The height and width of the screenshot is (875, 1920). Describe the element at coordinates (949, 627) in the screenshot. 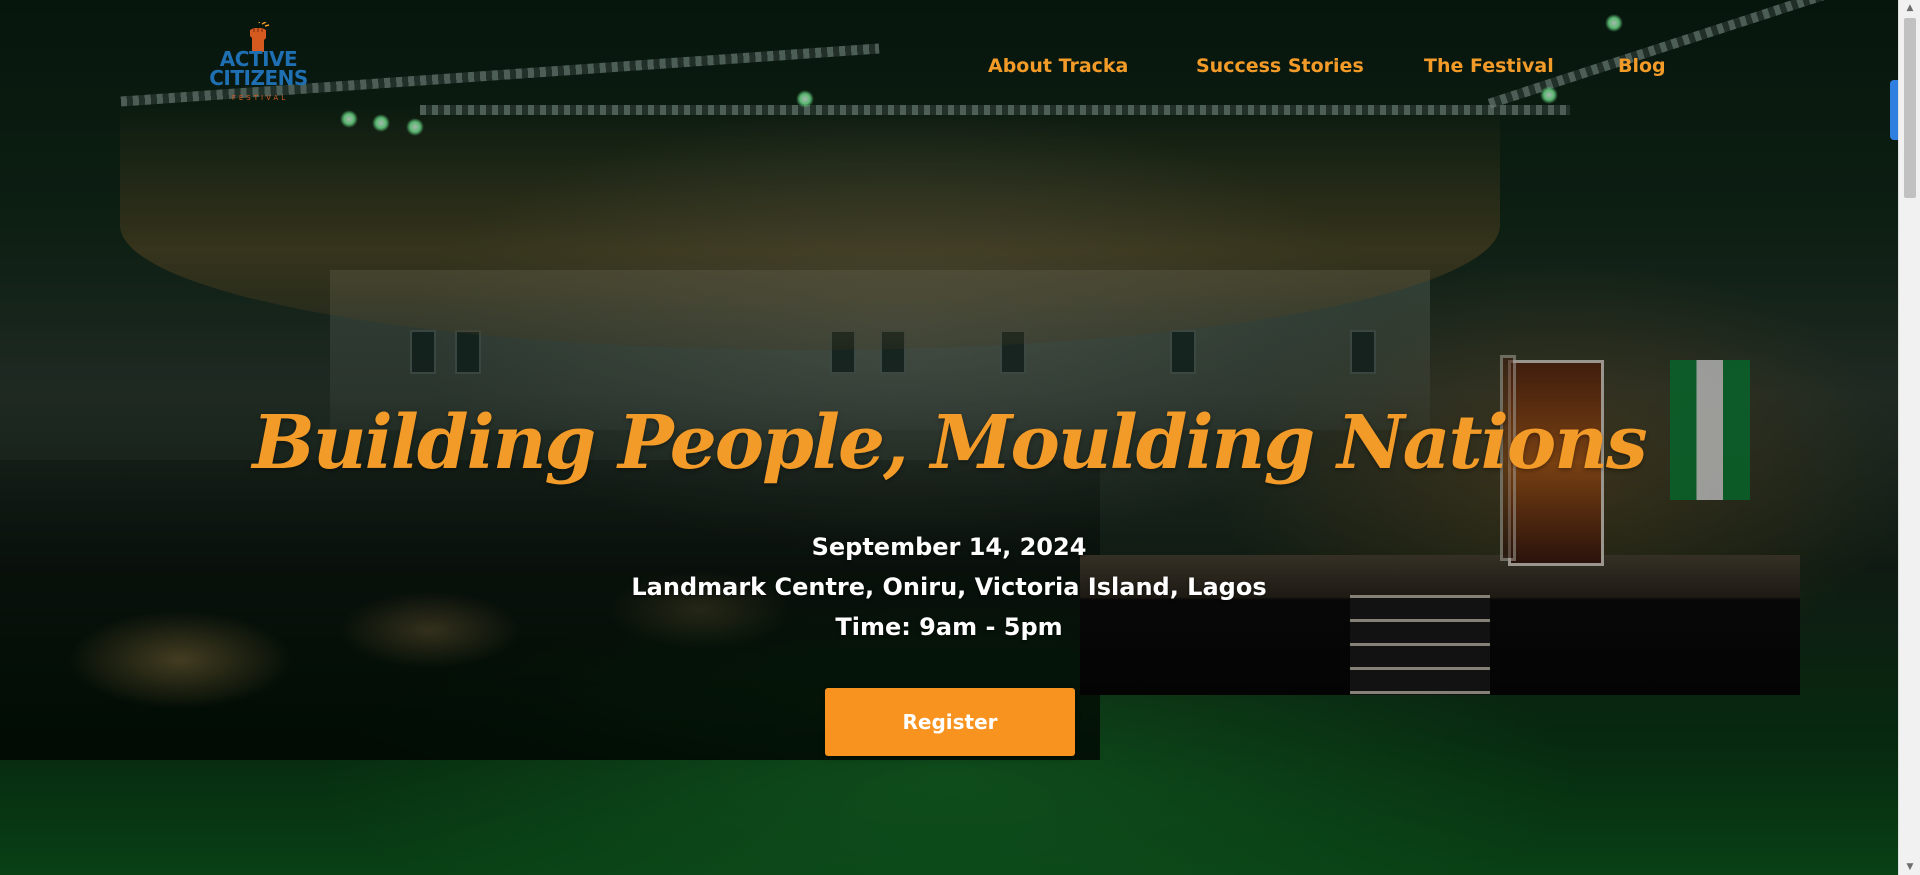

I see `event-time: Time: 9am - 5pm` at that location.